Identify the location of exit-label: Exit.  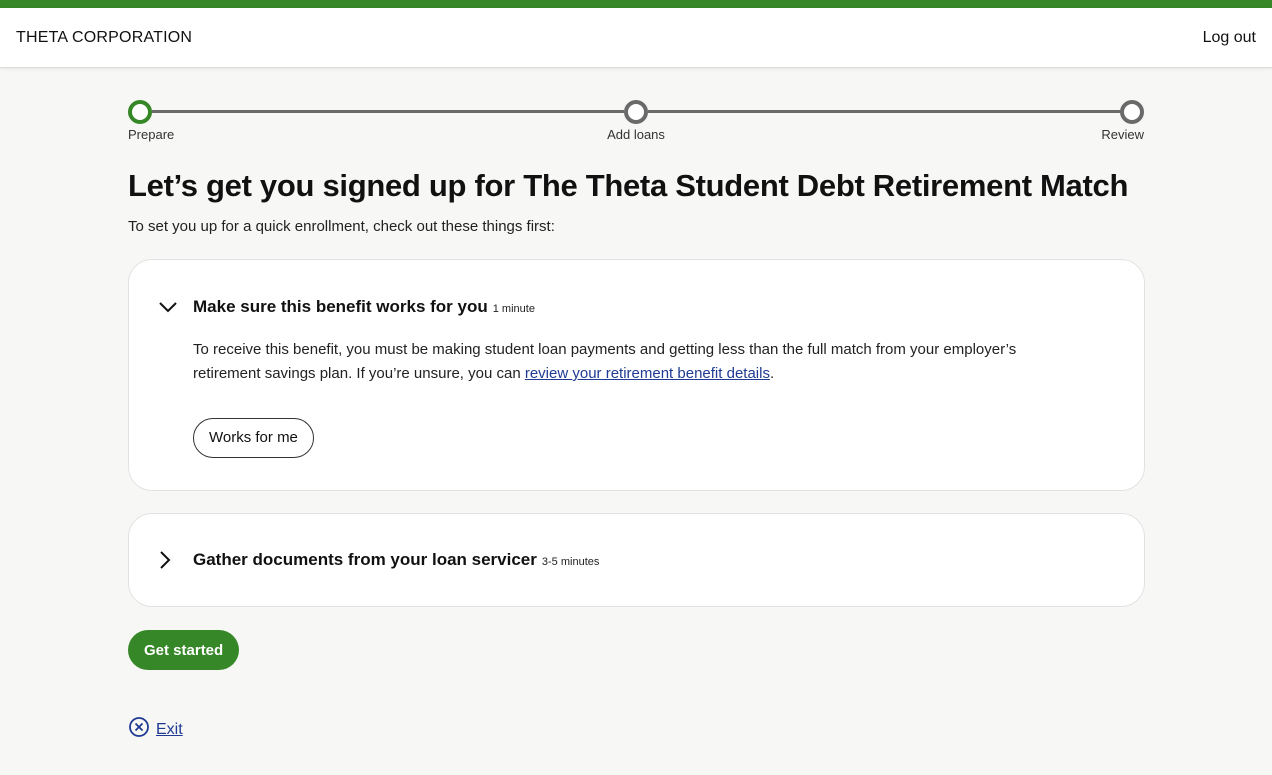
(169, 730).